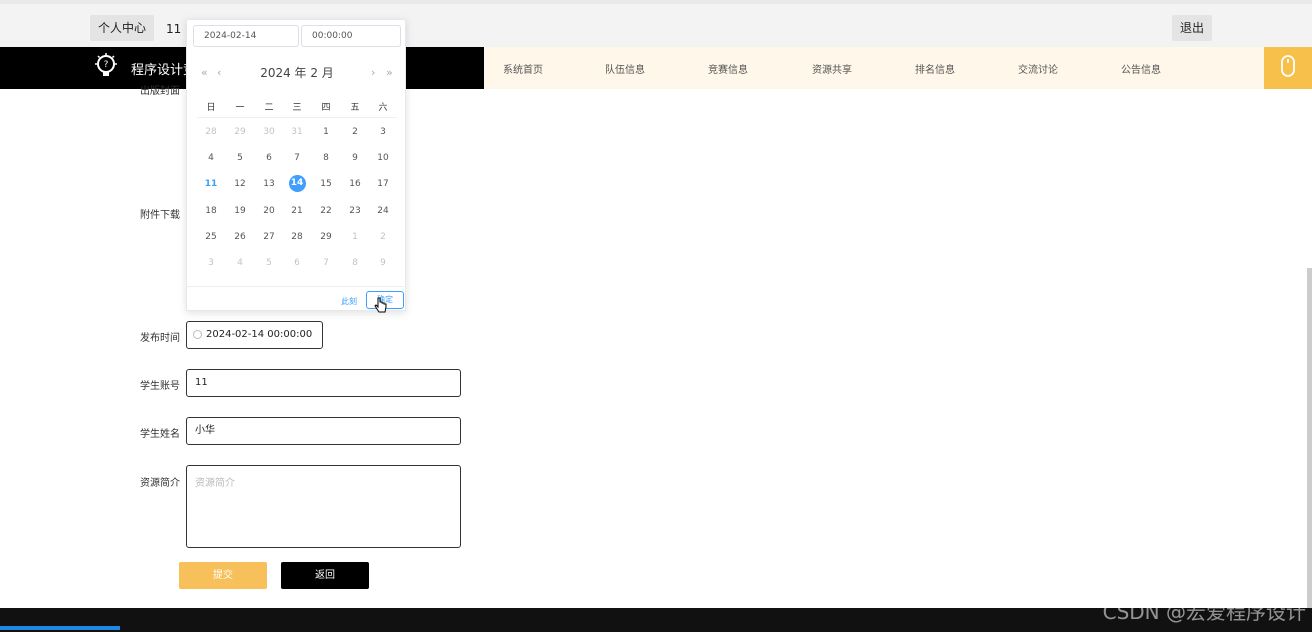  Describe the element at coordinates (269, 211) in the screenshot. I see `day-cell: 20` at that location.